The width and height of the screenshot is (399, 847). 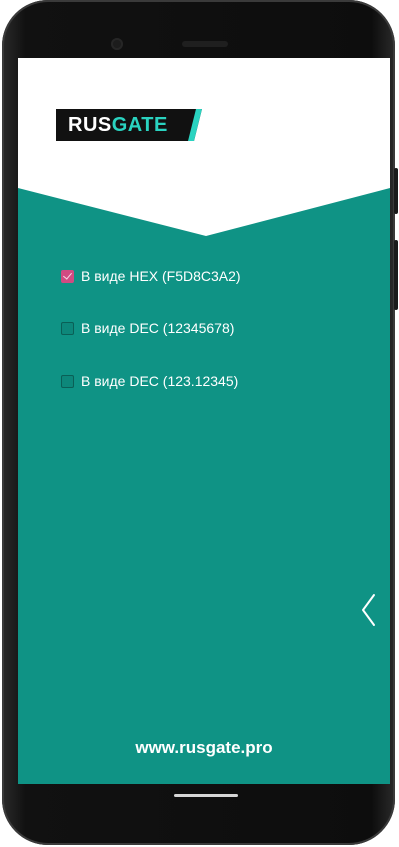 What do you see at coordinates (204, 748) in the screenshot?
I see `footer-url: www.rusgate.pro` at bounding box center [204, 748].